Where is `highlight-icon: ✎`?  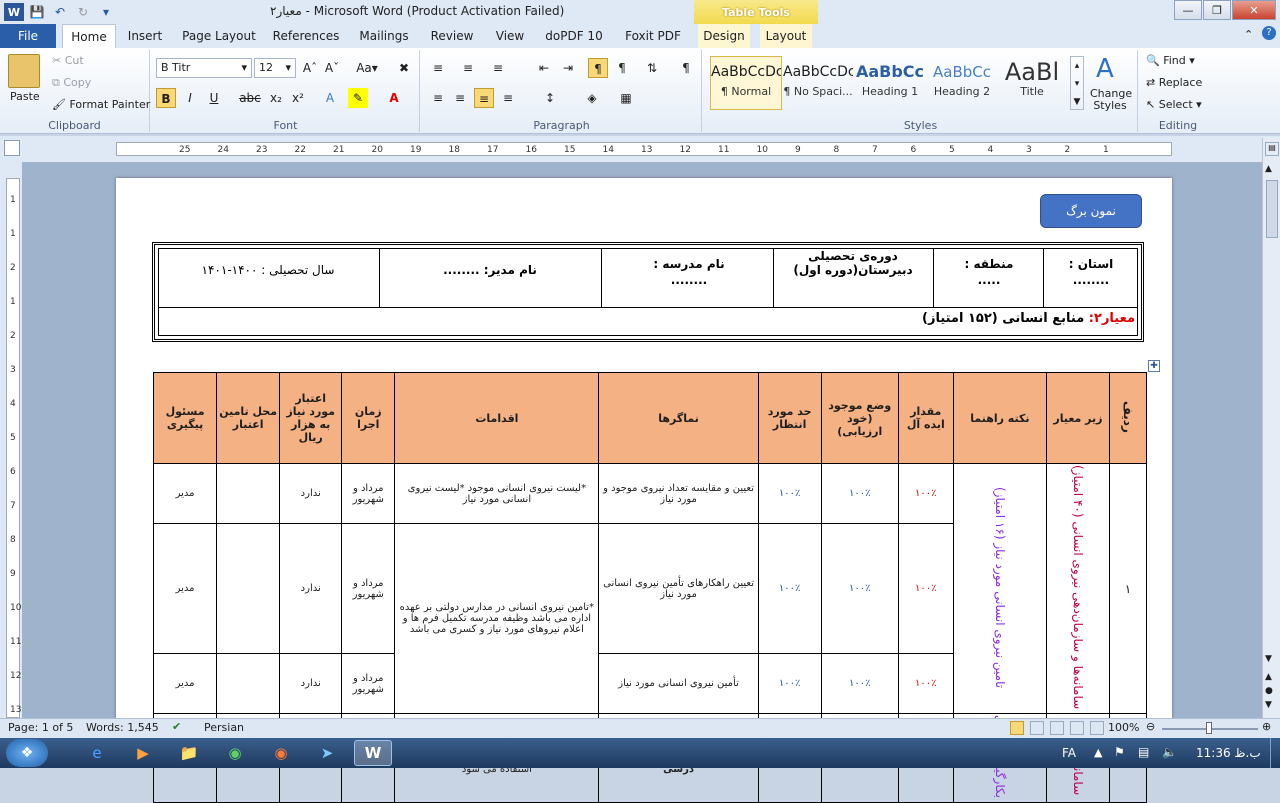
highlight-icon: ✎ is located at coordinates (358, 98).